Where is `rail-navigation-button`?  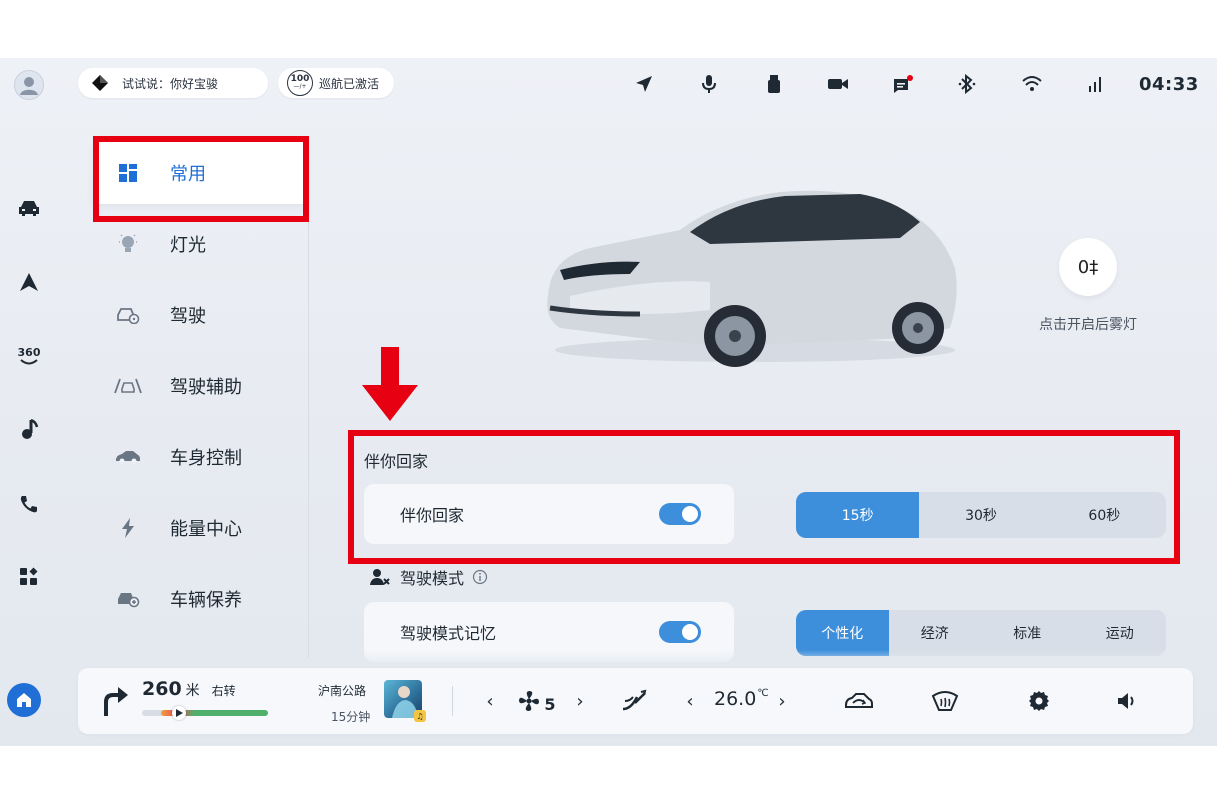
rail-navigation-button is located at coordinates (29, 282).